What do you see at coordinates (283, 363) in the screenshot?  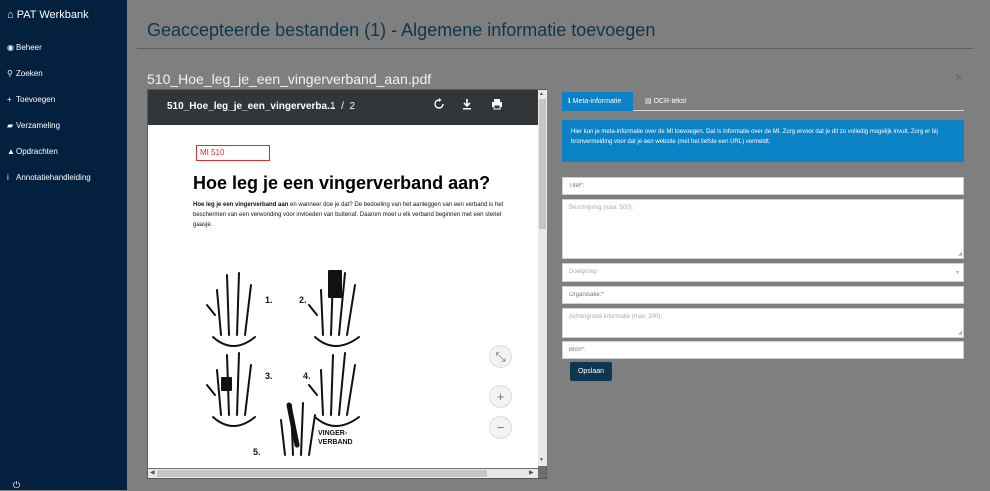 I see `finger-bandage-illustration: 1. 2. 3. 4. 5. VINGER- VERBAND` at bounding box center [283, 363].